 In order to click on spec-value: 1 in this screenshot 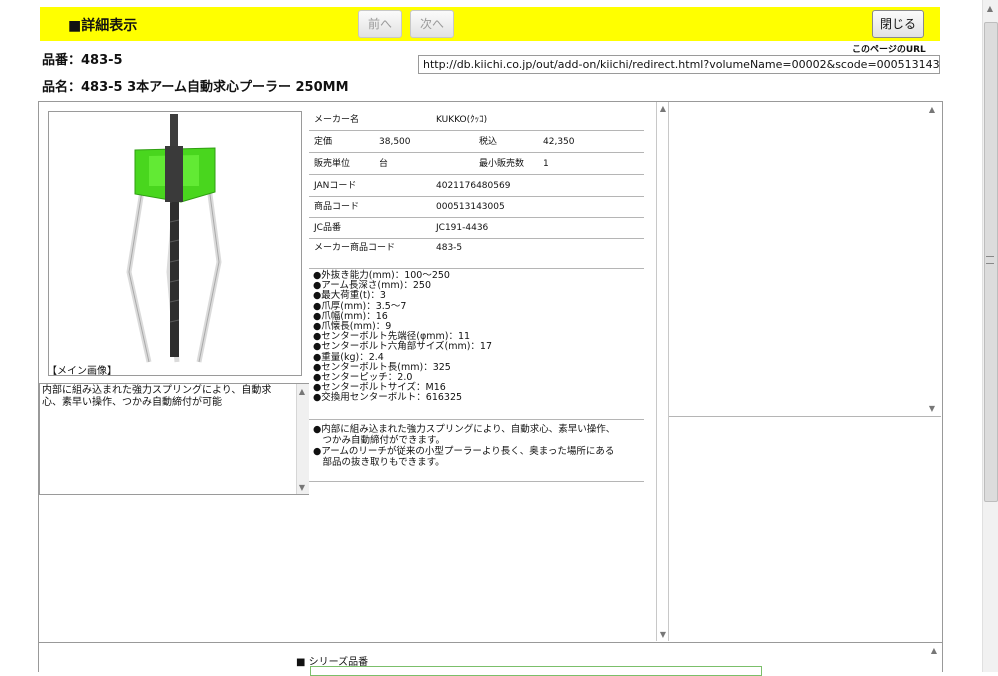, I will do `click(546, 164)`.